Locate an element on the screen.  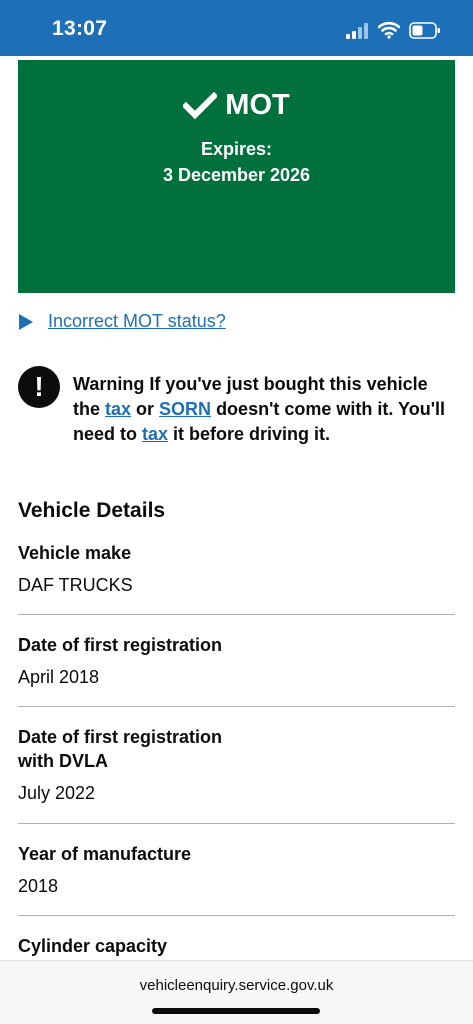
mot-heading: MOT is located at coordinates (236, 105).